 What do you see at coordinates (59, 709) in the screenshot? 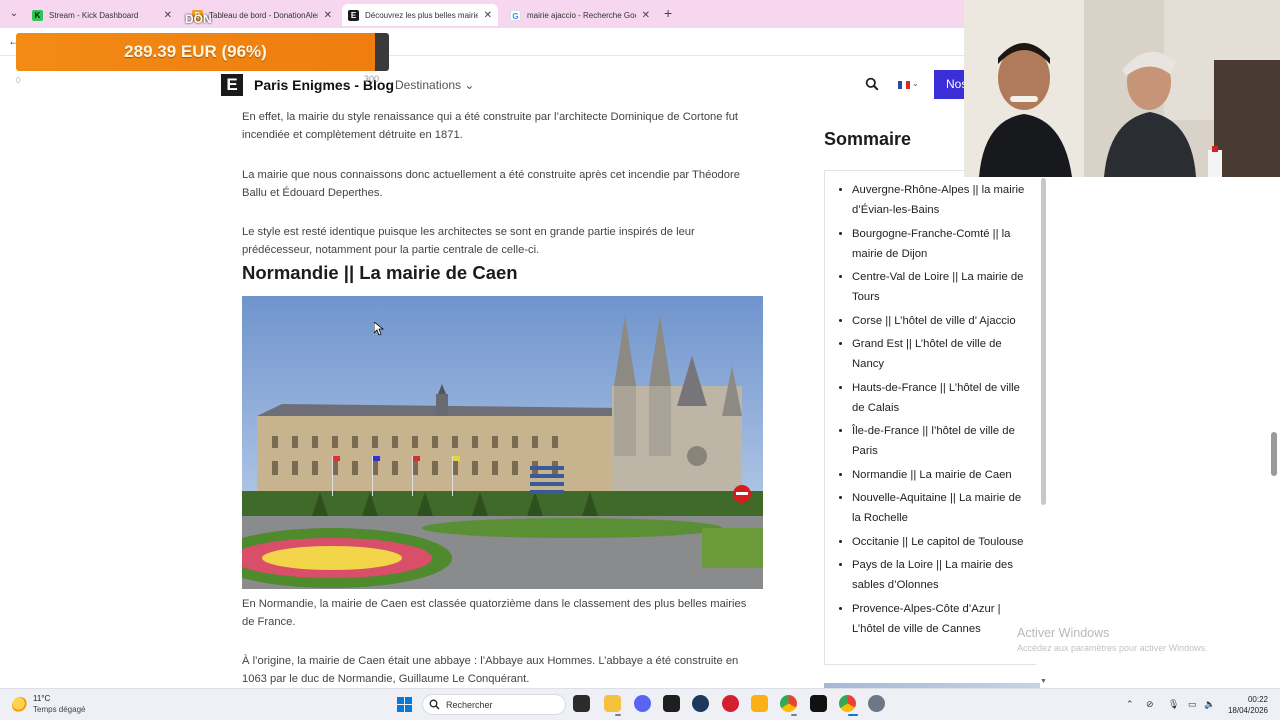
I see `weather-description: Temps dégagé` at bounding box center [59, 709].